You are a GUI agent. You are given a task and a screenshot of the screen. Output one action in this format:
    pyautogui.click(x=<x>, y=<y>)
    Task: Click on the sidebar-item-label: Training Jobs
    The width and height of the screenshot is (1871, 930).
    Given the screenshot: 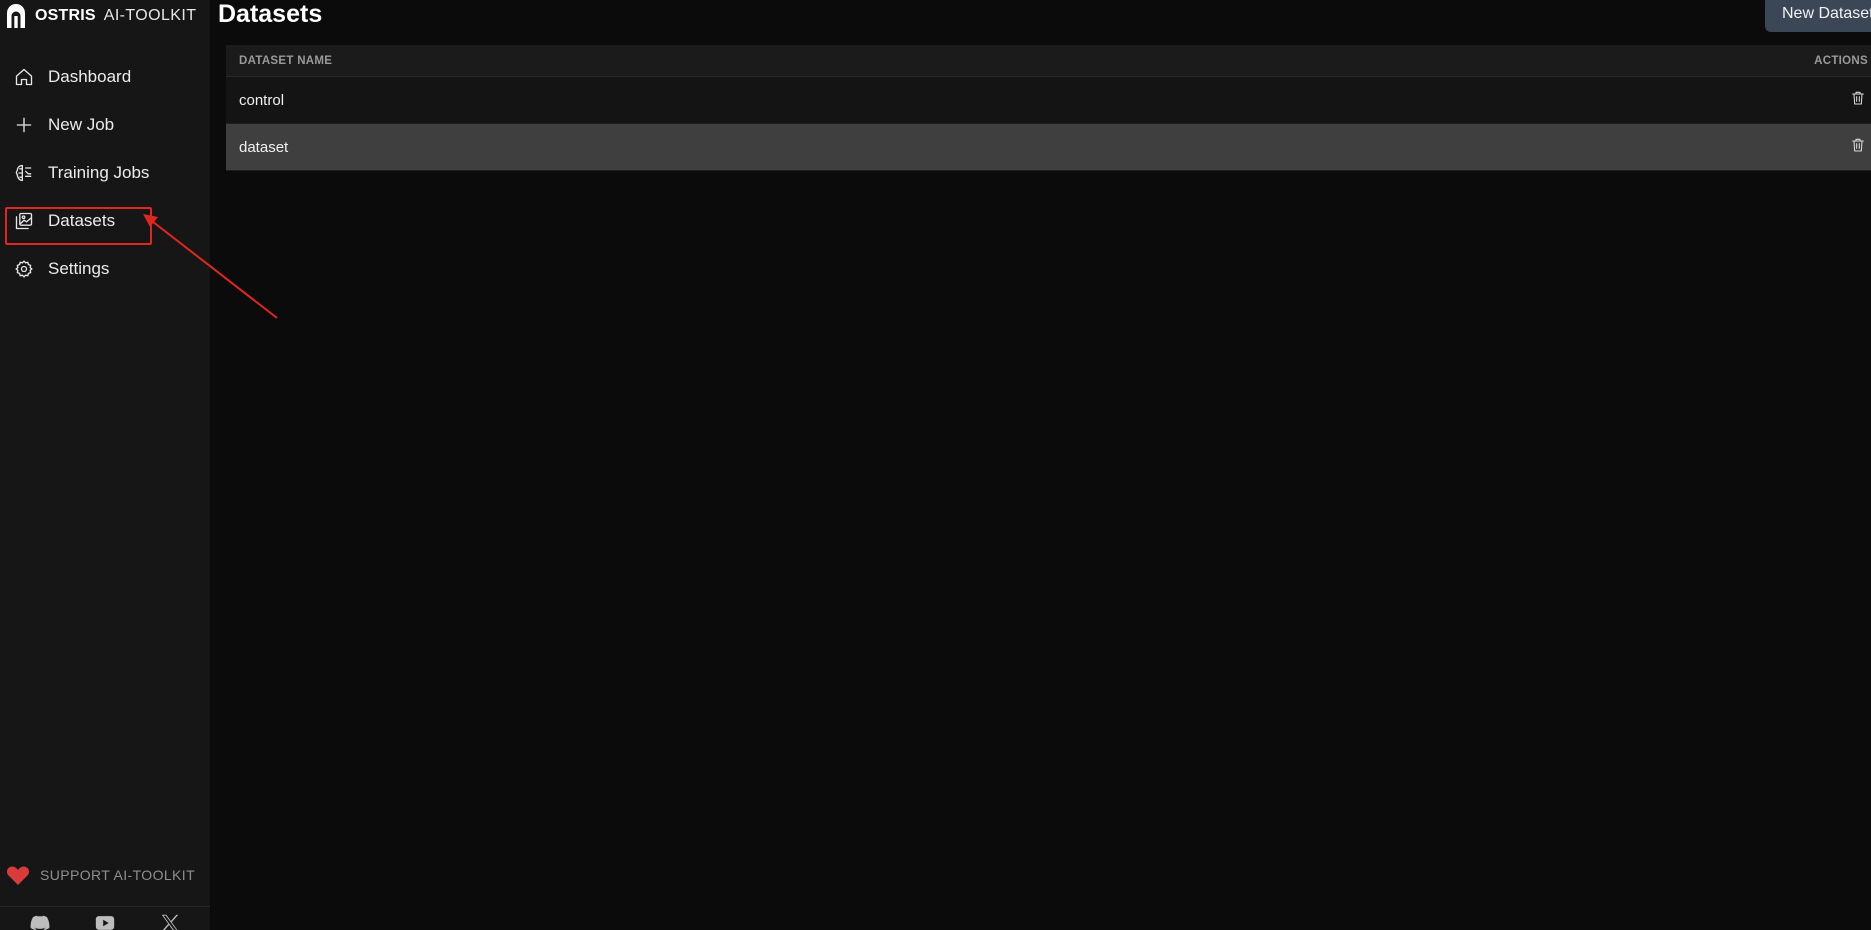 What is the action you would take?
    pyautogui.click(x=99, y=172)
    